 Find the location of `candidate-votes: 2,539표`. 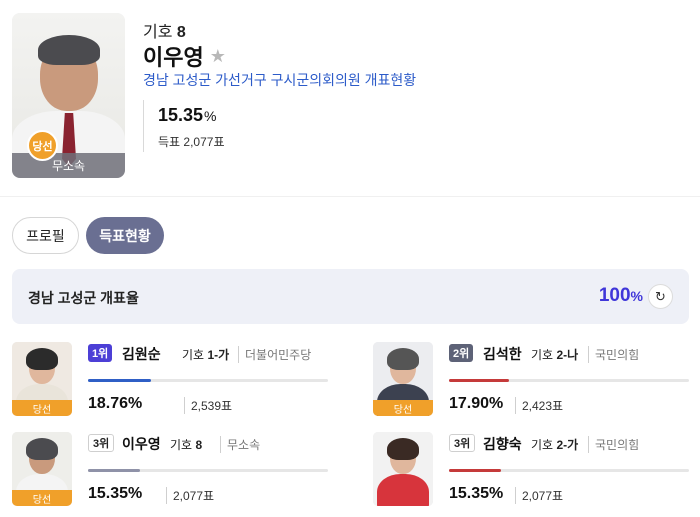

candidate-votes: 2,539표 is located at coordinates (208, 405).